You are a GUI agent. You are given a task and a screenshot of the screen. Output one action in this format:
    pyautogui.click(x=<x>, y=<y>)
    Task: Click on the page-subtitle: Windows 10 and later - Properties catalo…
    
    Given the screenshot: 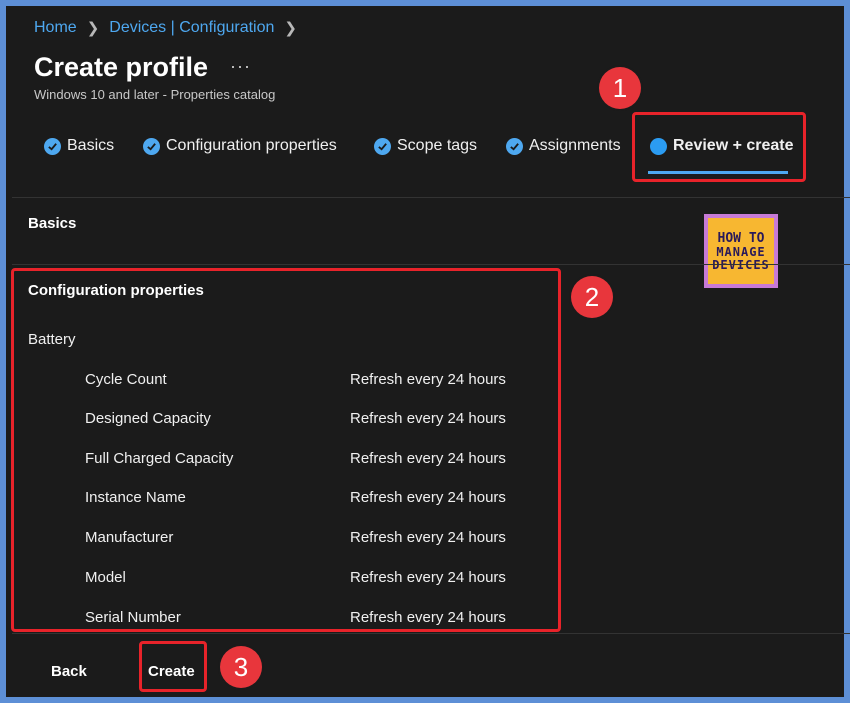 What is the action you would take?
    pyautogui.click(x=155, y=94)
    